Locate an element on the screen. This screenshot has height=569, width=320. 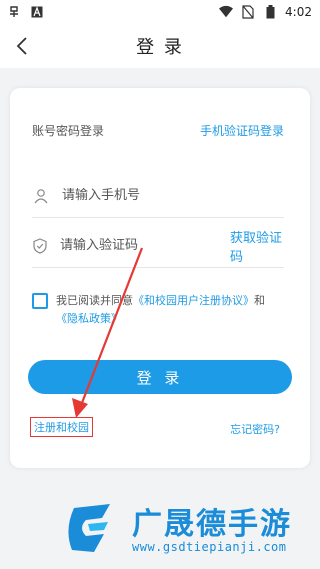
status-bar: 4:02 is located at coordinates (160, 12).